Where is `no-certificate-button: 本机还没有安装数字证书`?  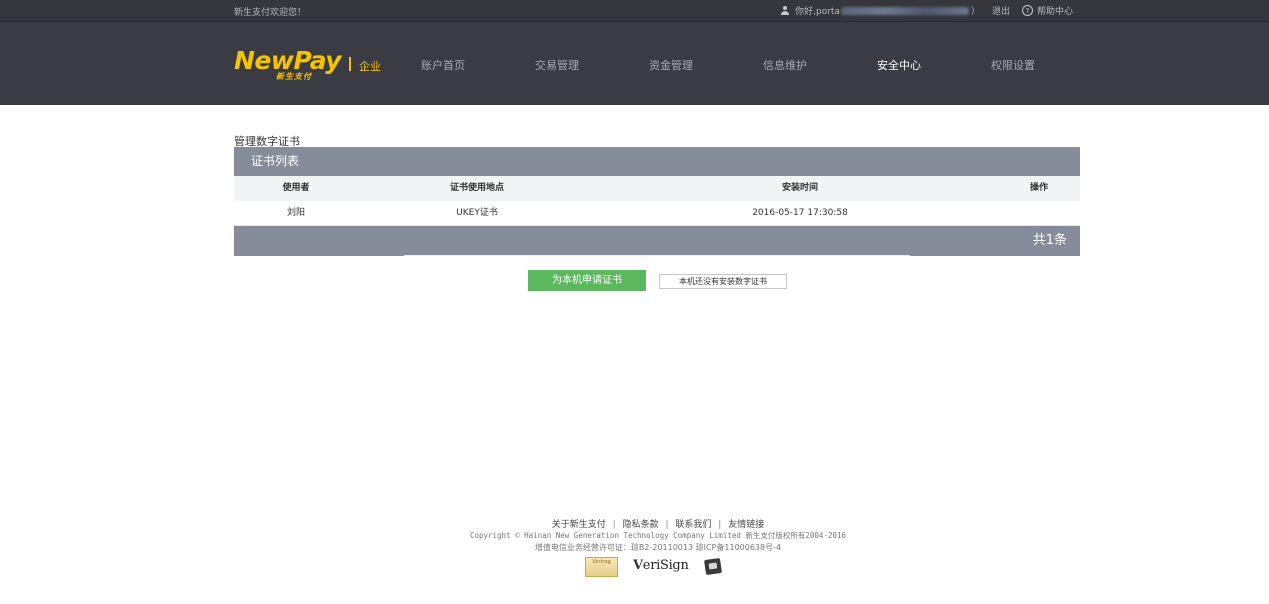
no-certificate-button: 本机还没有安装数字证书 is located at coordinates (723, 281).